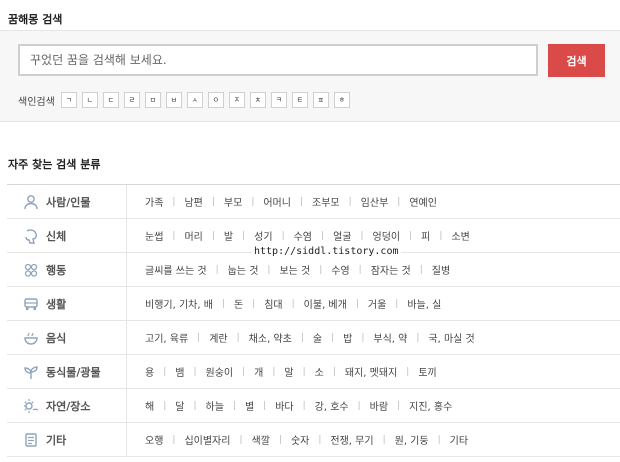 The height and width of the screenshot is (462, 620). I want to click on keyword-link: 엉덩이, so click(387, 235).